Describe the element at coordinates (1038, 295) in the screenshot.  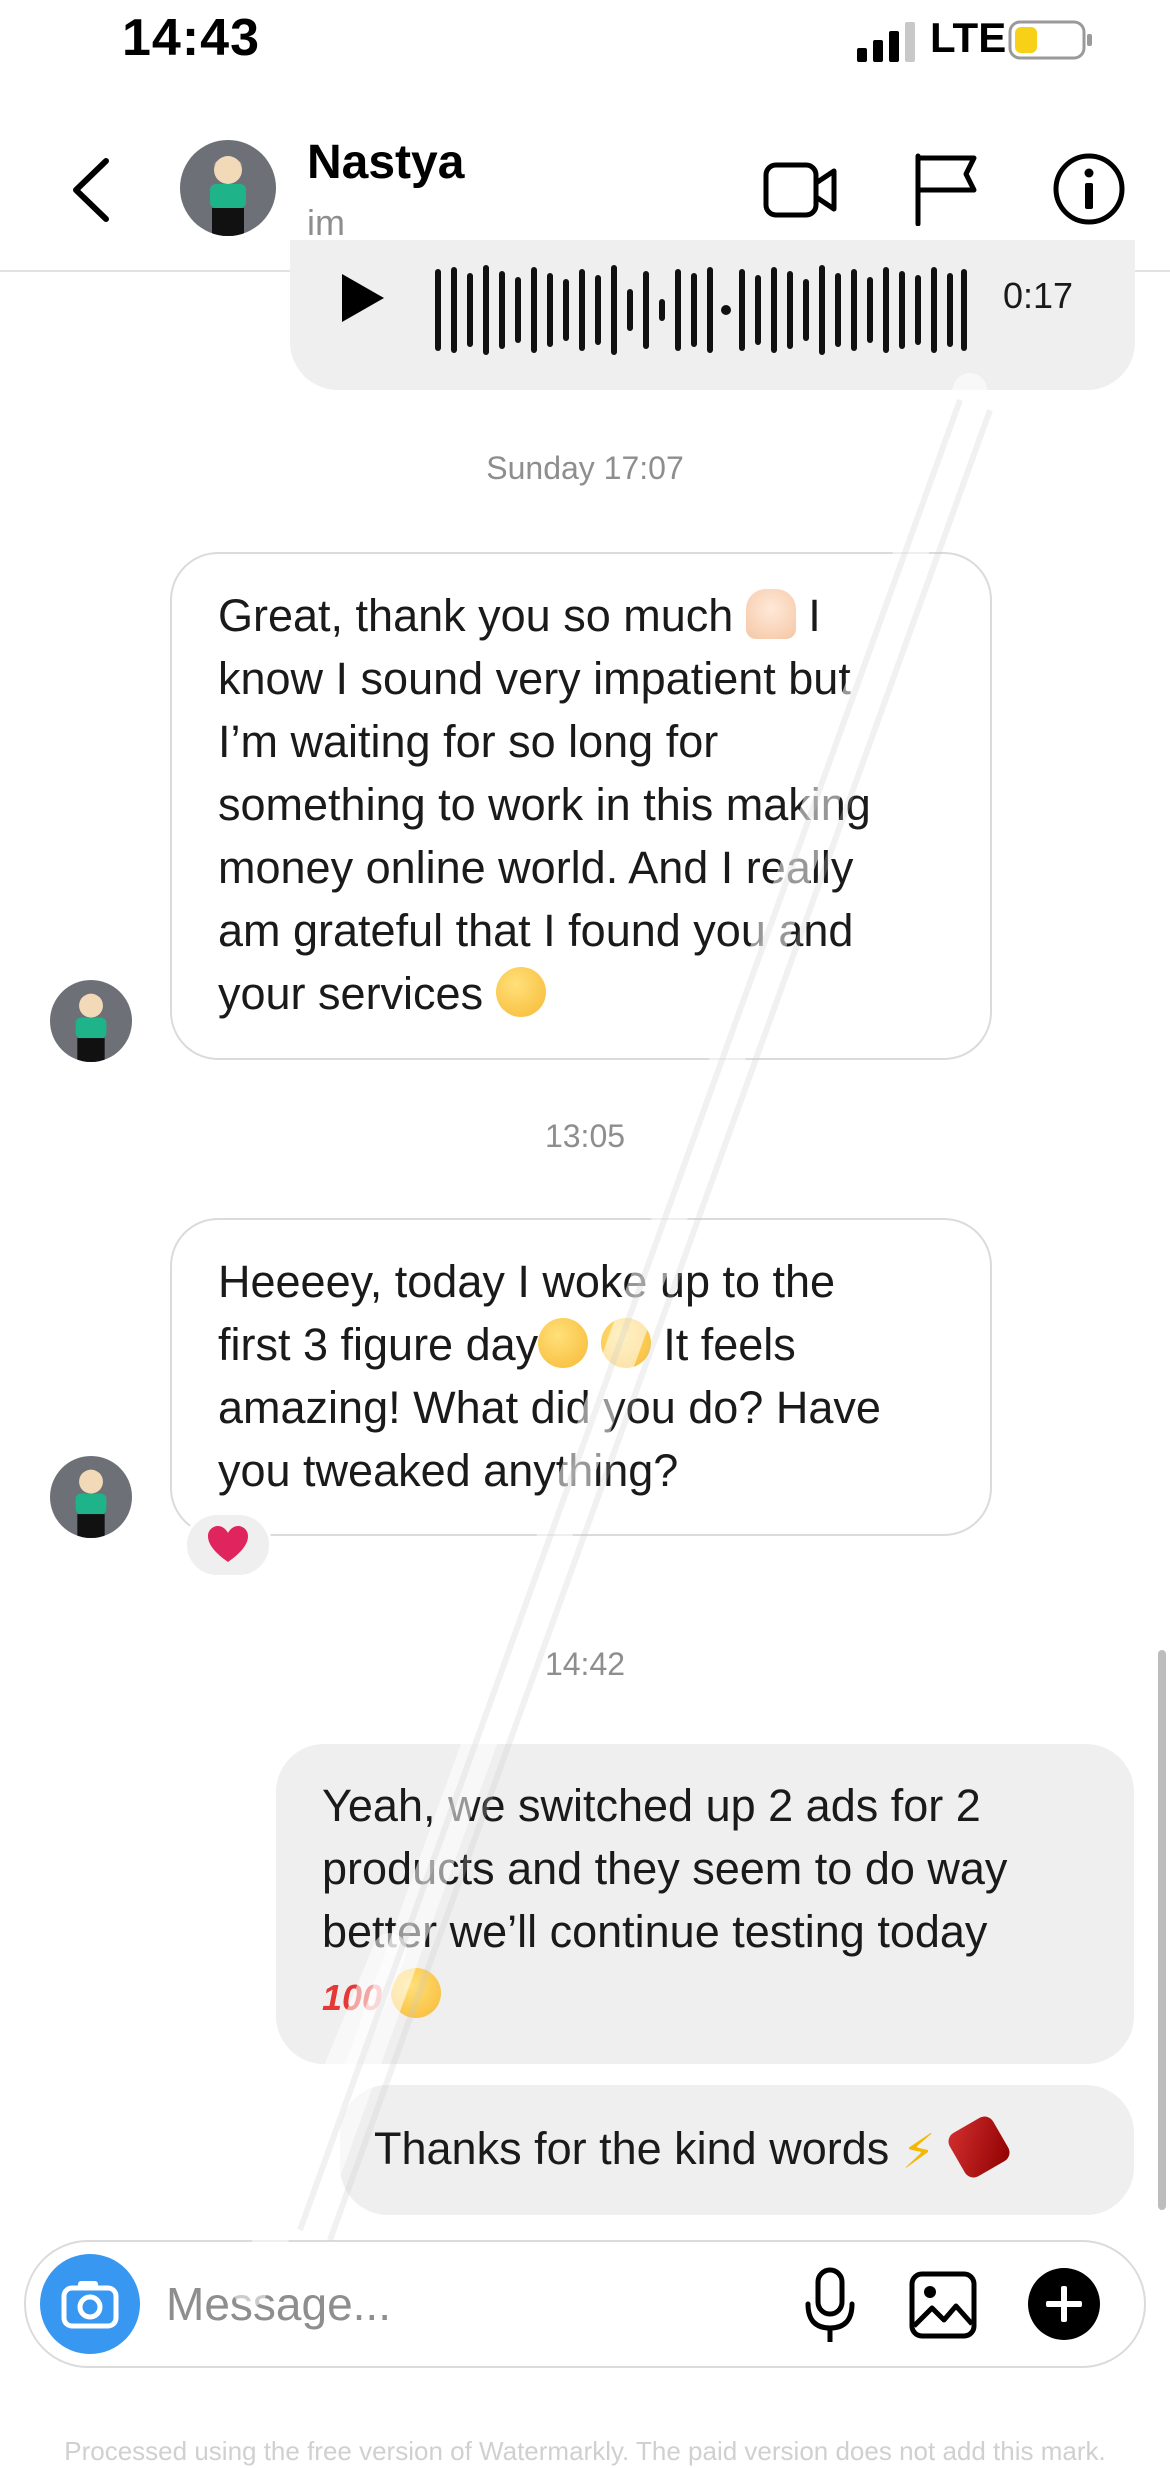
I see `voice-duration: 0:17` at that location.